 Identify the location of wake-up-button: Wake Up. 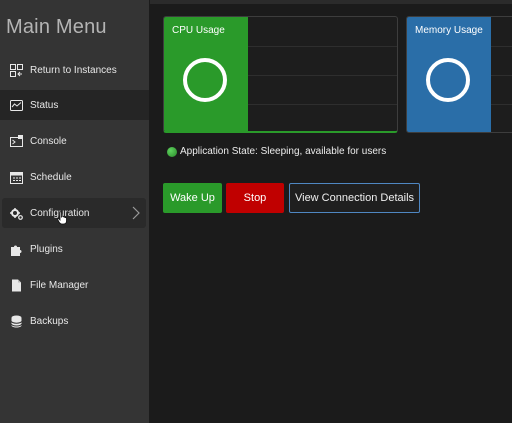
(192, 198).